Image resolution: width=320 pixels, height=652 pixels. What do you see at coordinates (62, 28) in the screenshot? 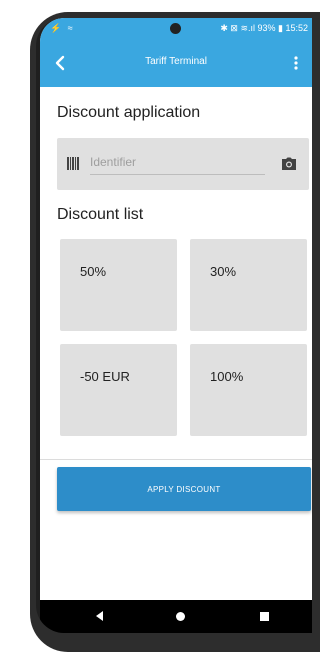
I see `status-left-icons: ⚡ ≈` at bounding box center [62, 28].